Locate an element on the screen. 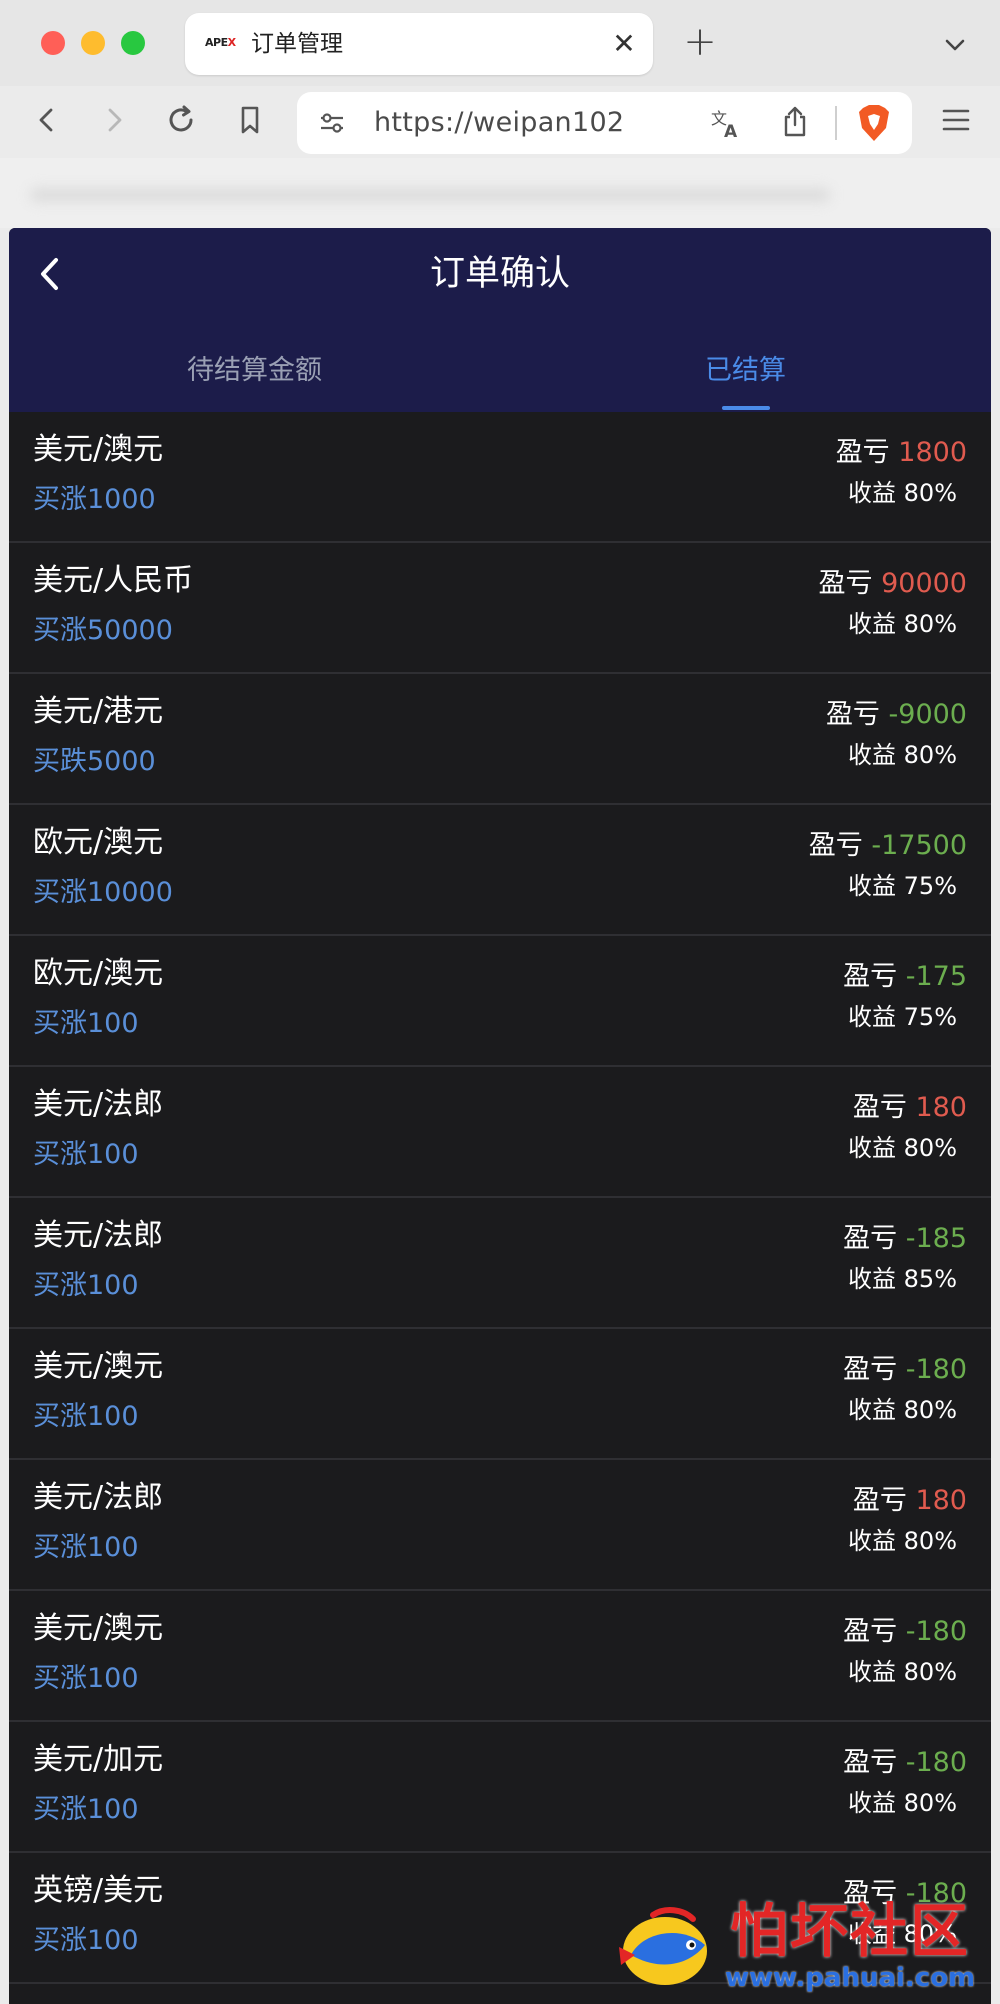 This screenshot has height=2004, width=1000. yield-value: 75% is located at coordinates (930, 1017).